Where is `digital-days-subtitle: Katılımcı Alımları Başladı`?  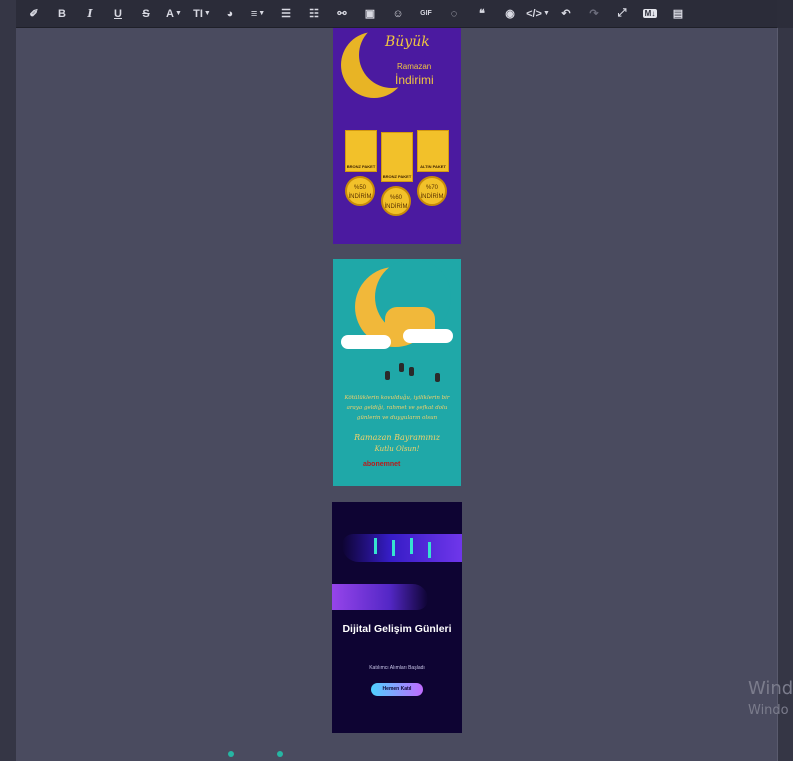
digital-days-subtitle: Katılımcı Alımları Başladı is located at coordinates (397, 668).